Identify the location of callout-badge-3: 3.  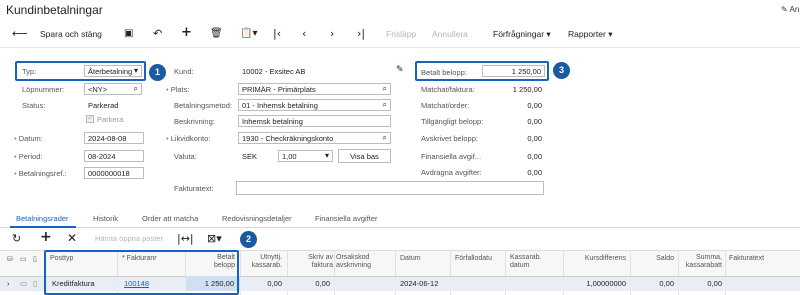
(561, 70).